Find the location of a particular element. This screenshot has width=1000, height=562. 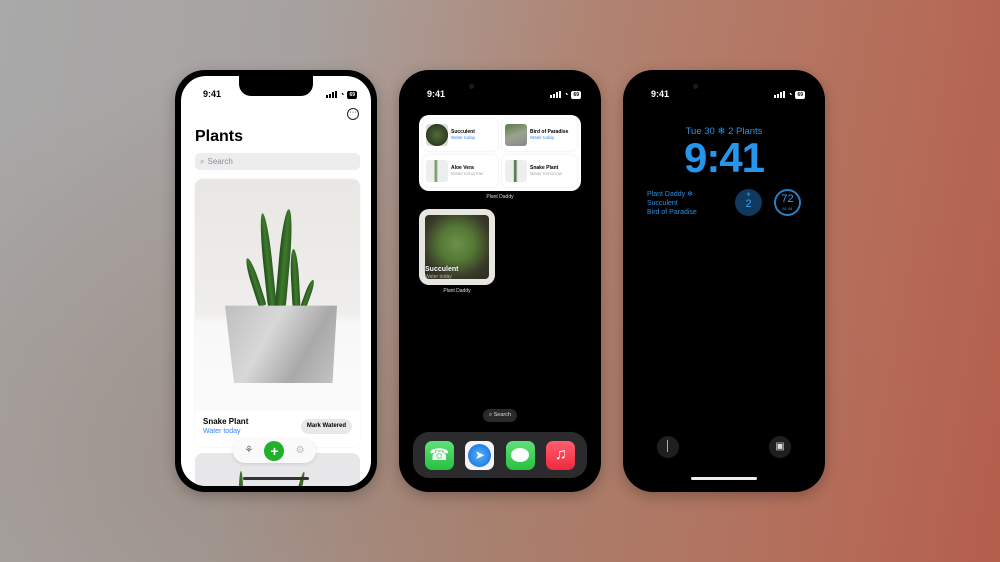

camera-button: ▣ is located at coordinates (780, 447).